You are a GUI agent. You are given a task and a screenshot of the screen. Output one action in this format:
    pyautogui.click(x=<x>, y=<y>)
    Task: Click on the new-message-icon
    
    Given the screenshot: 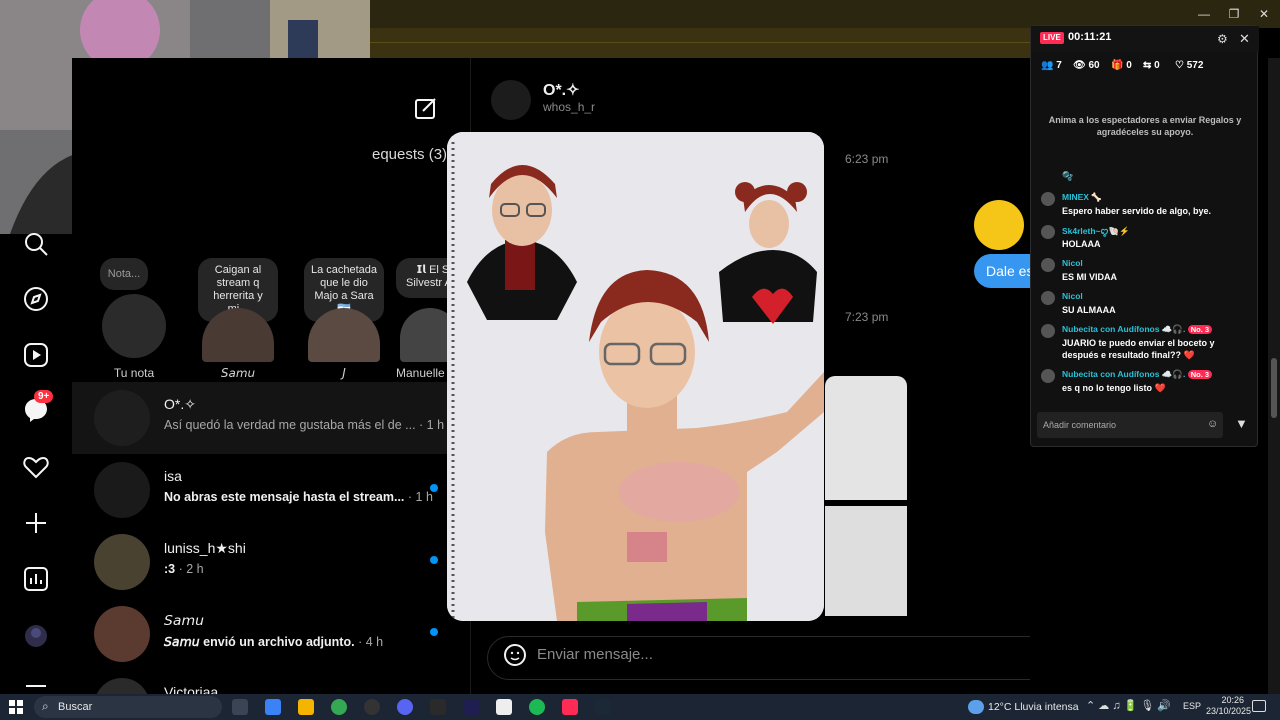 What is the action you would take?
    pyautogui.click(x=426, y=108)
    